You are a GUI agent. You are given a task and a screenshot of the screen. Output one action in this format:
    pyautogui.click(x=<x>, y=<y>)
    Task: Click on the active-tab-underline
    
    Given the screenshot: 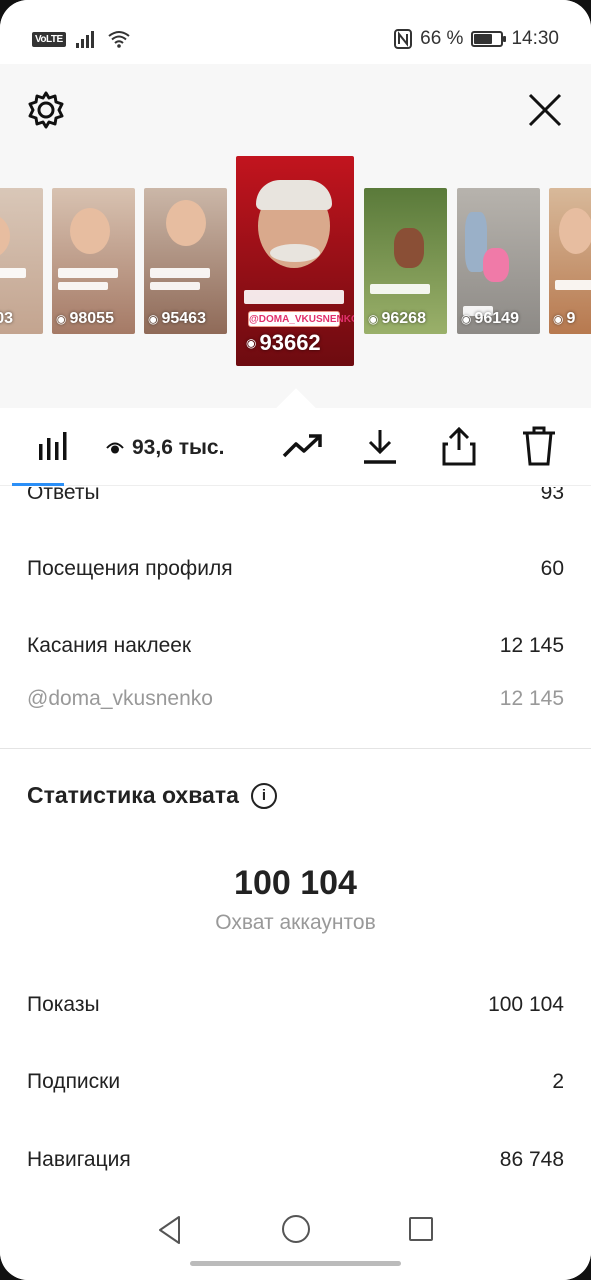 What is the action you would take?
    pyautogui.click(x=38, y=484)
    